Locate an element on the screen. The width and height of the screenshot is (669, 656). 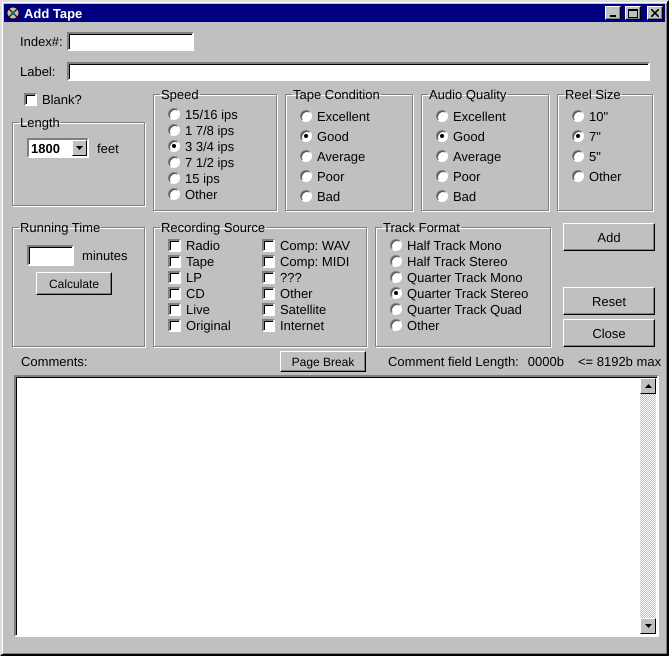
checkbox-option: Blank? is located at coordinates (84, 99).